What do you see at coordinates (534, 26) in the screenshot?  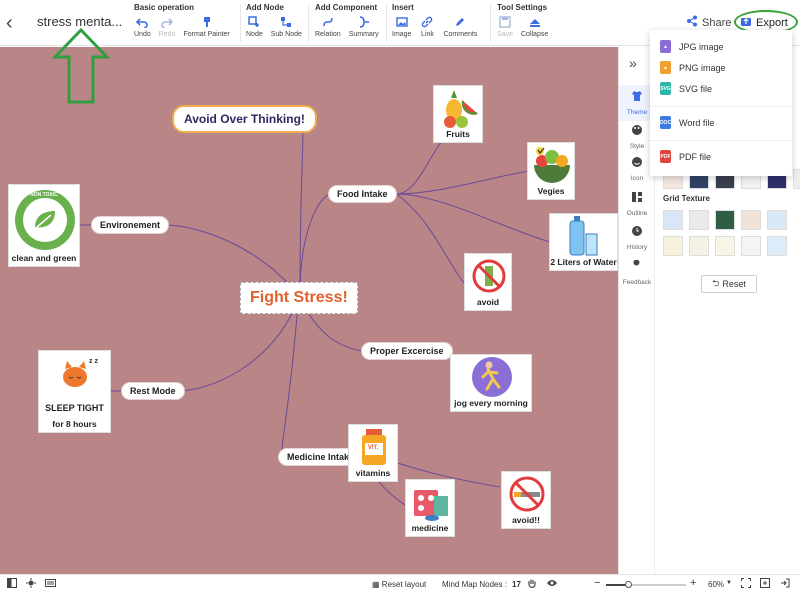 I see `collapse-button: Collapse` at bounding box center [534, 26].